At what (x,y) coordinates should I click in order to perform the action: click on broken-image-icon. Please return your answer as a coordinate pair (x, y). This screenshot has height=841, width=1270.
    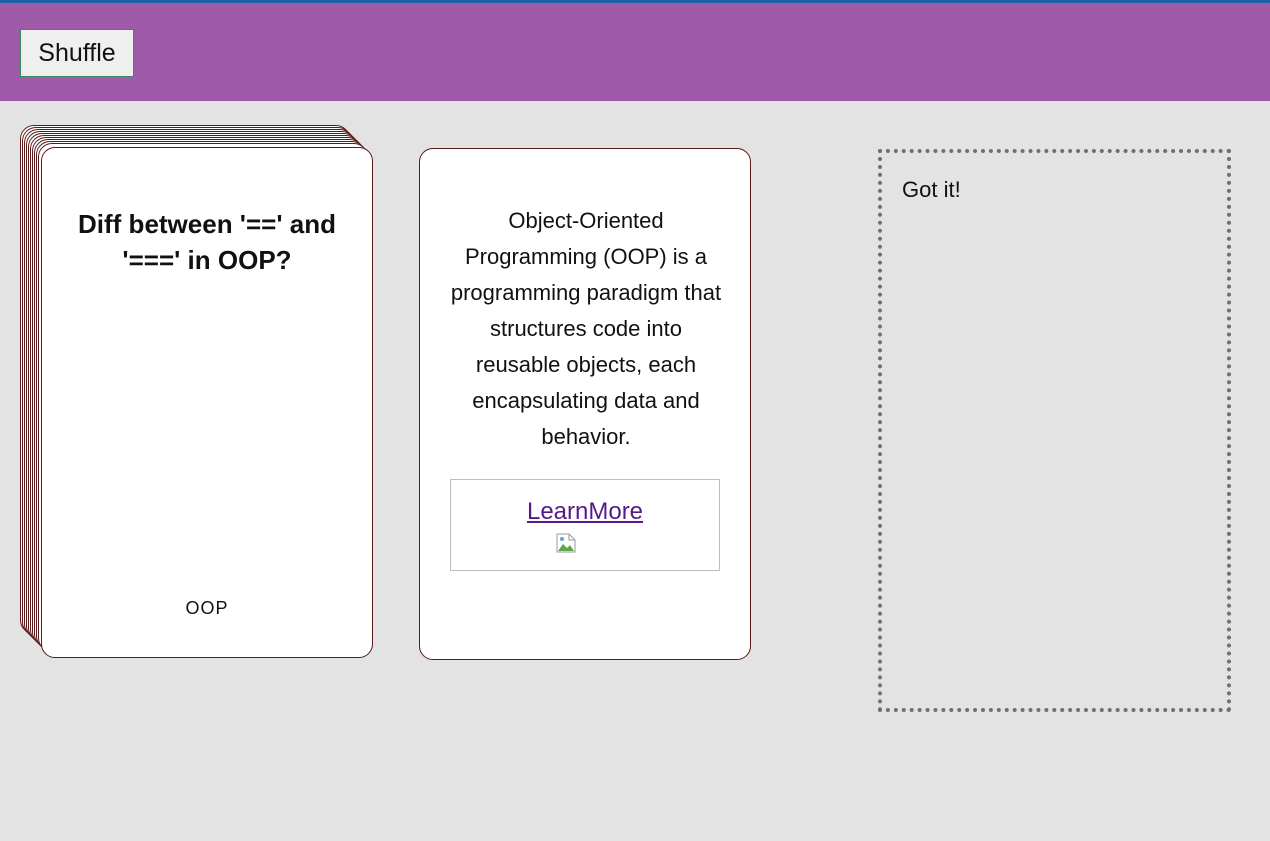
    Looking at the image, I should click on (566, 543).